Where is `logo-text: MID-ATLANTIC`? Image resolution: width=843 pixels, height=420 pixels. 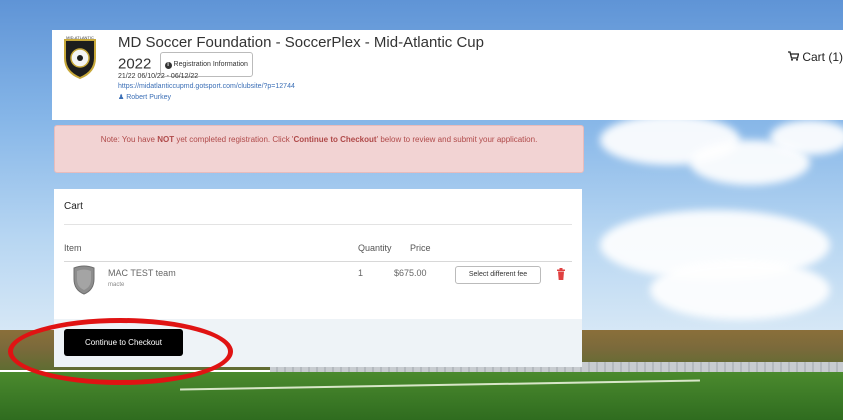 logo-text: MID-ATLANTIC is located at coordinates (80, 37).